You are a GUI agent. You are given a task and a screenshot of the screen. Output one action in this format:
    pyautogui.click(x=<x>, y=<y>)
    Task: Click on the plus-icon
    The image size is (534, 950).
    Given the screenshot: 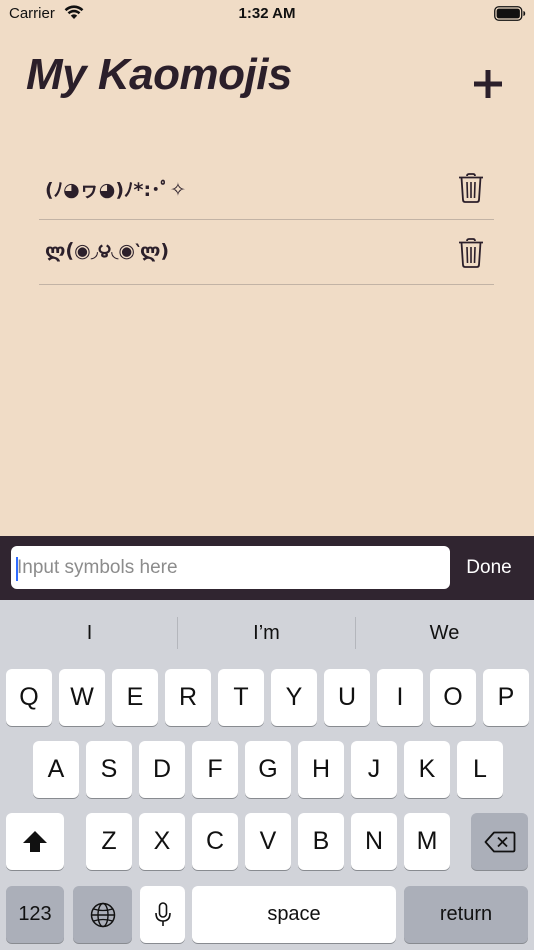 What is the action you would take?
    pyautogui.click(x=488, y=84)
    